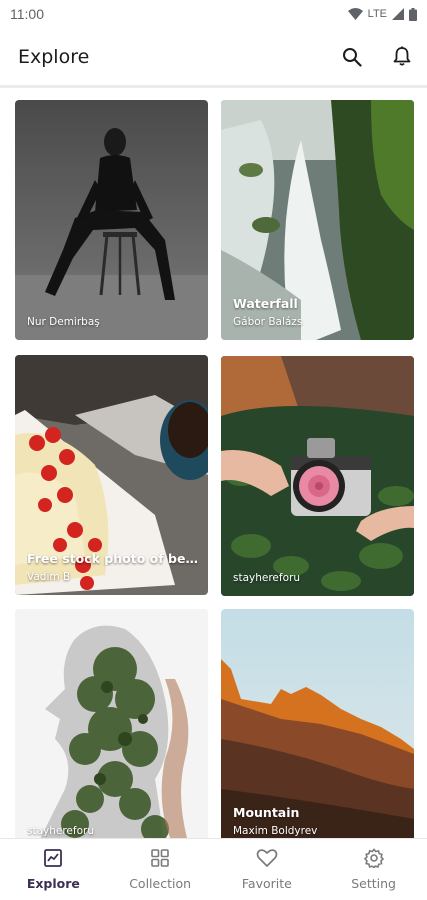  What do you see at coordinates (111, 475) in the screenshot?
I see `photo-card: Free stock photo of berr... Vadim B` at bounding box center [111, 475].